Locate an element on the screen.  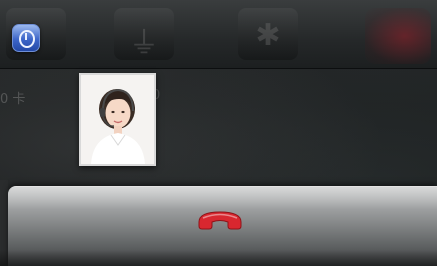
end-call-button is located at coordinates (220, 220).